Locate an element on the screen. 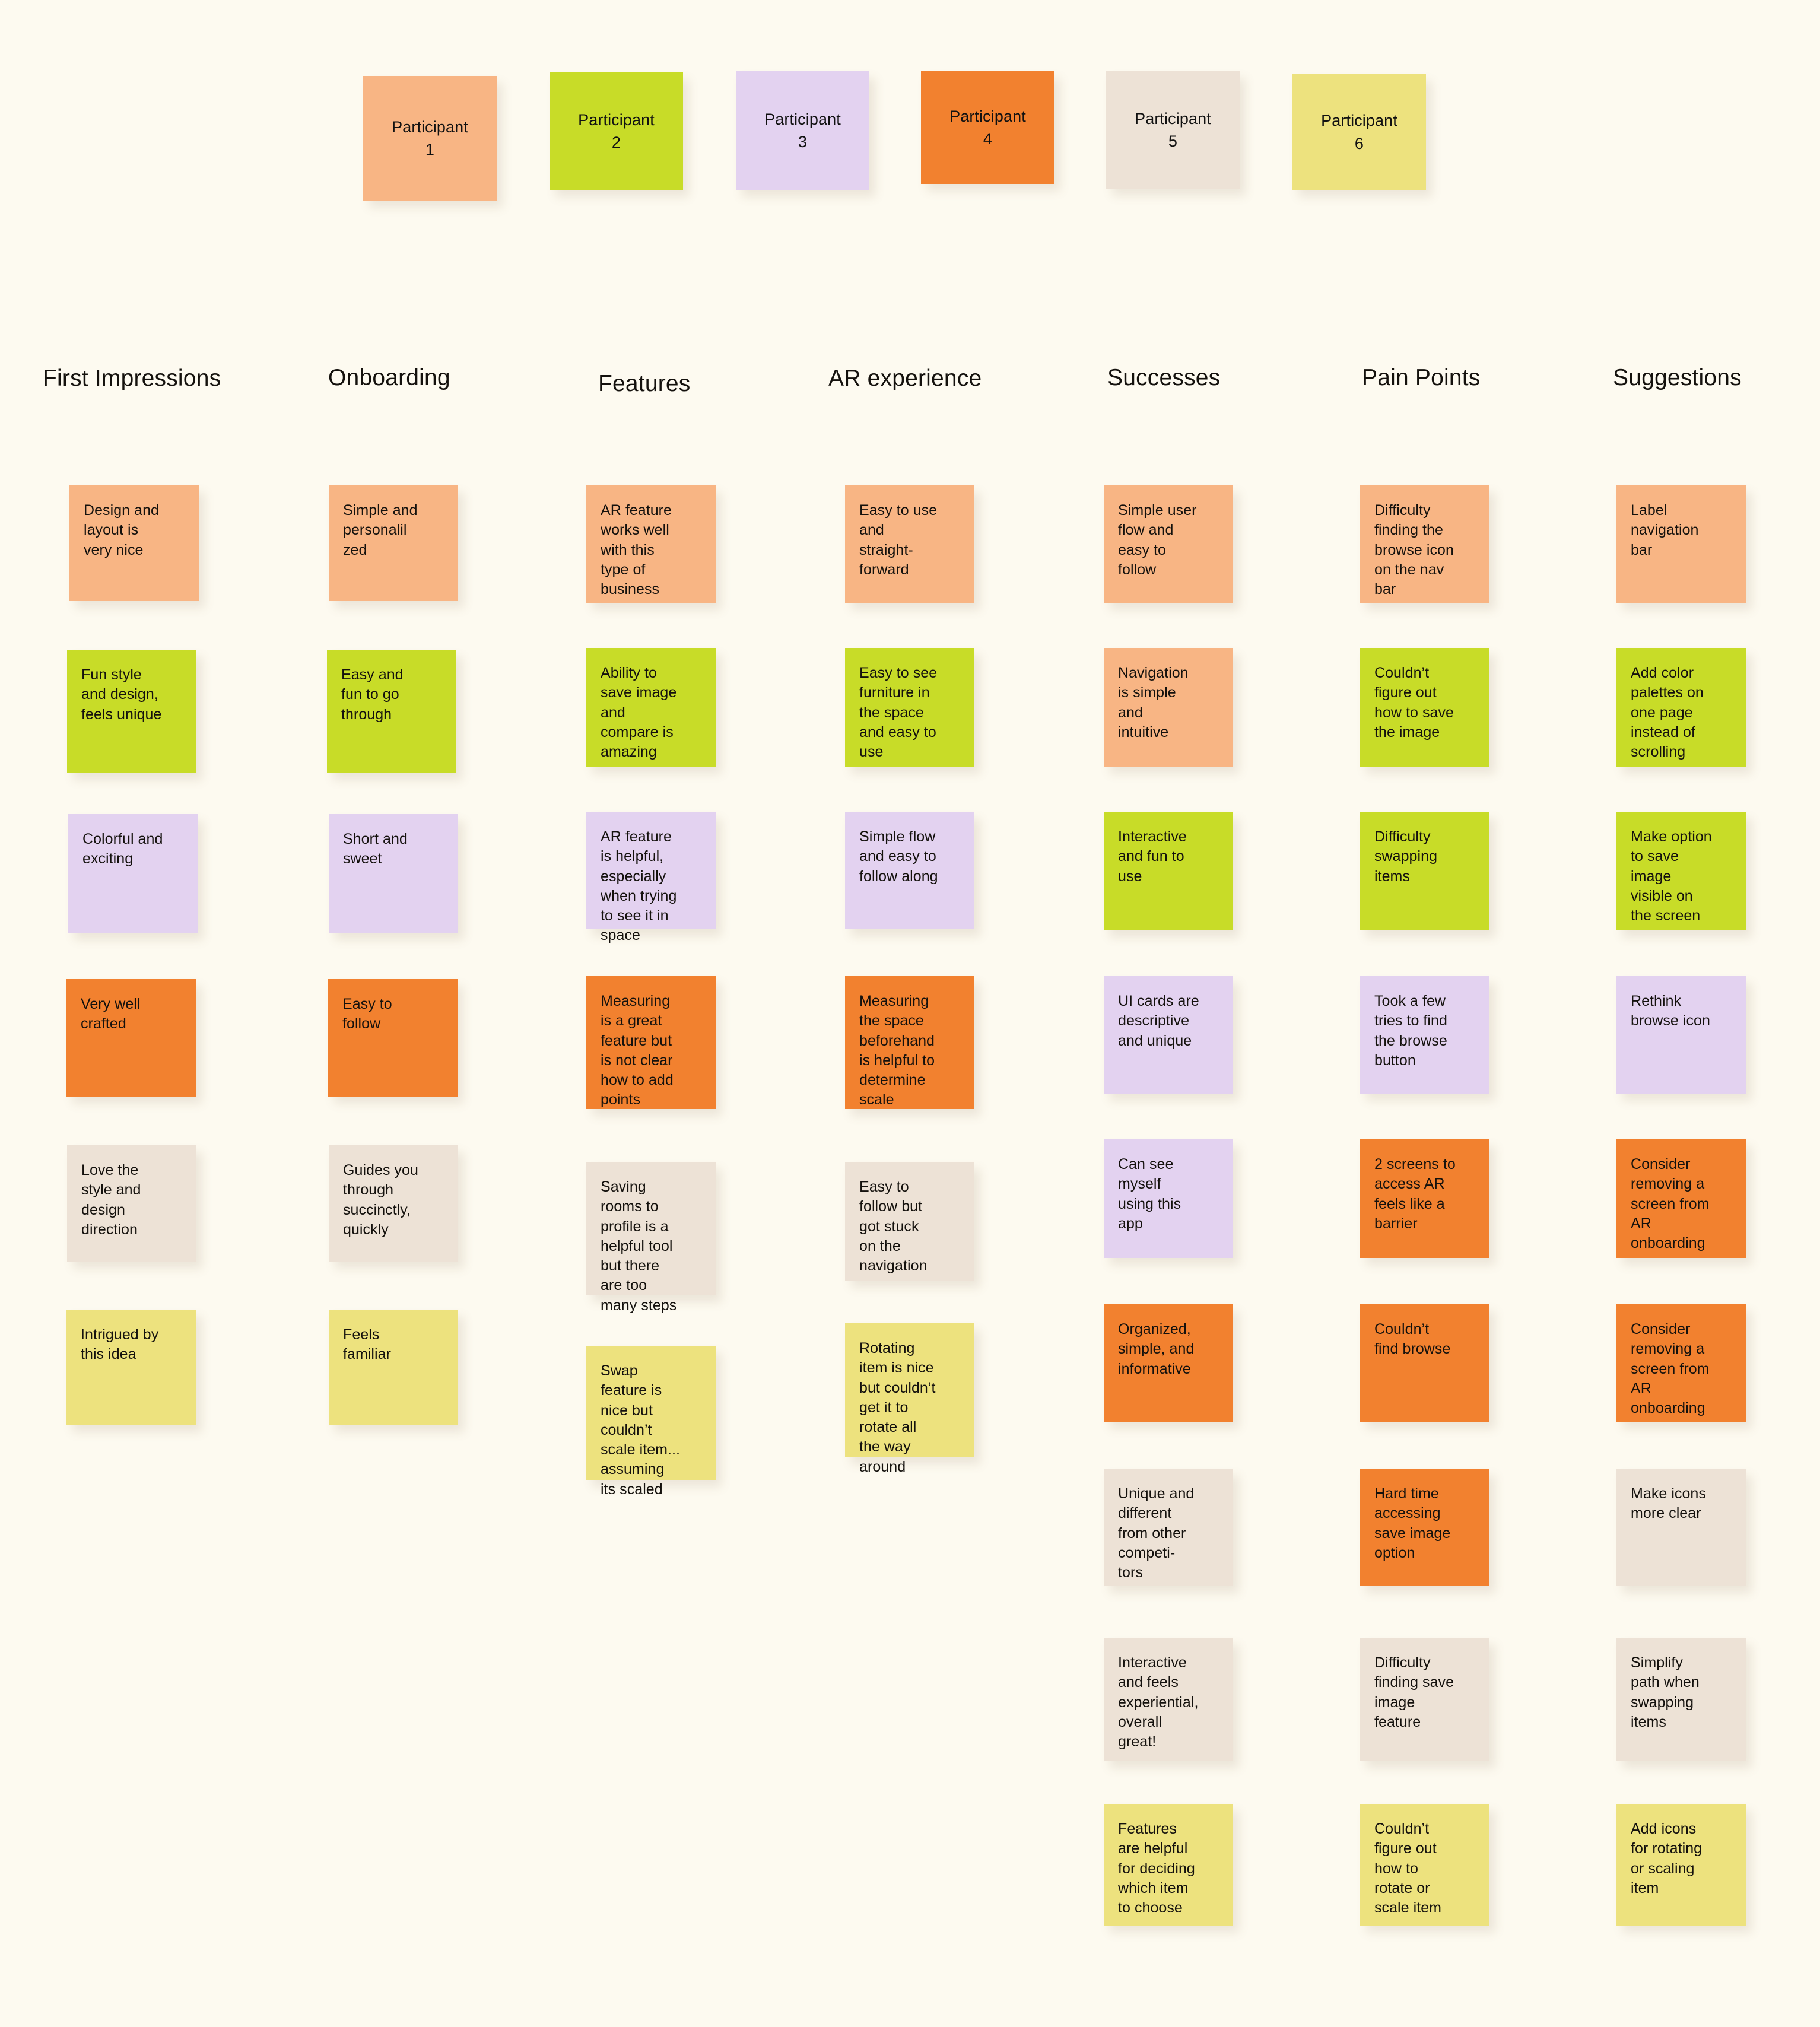  sticky-note-text: Simple and personalil zed is located at coordinates (380, 530).